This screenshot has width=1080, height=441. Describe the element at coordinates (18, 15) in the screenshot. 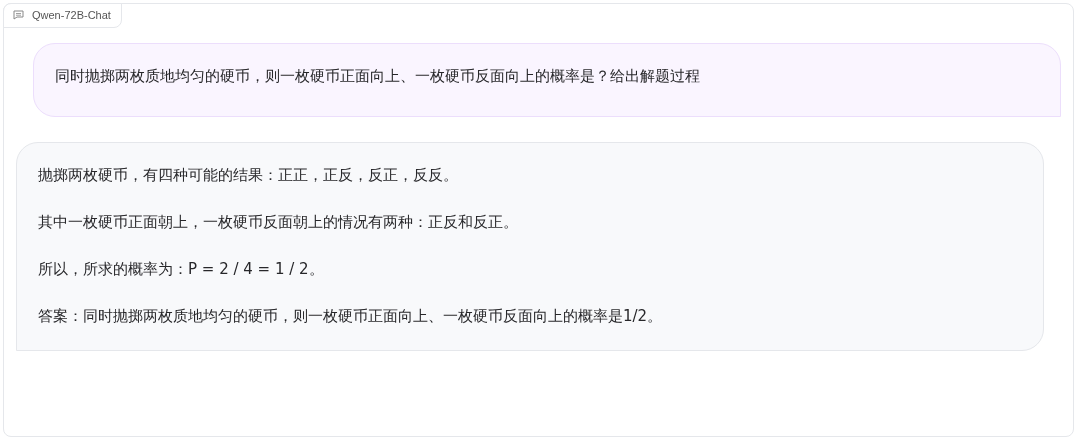

I see `chat-bubble-icon` at that location.